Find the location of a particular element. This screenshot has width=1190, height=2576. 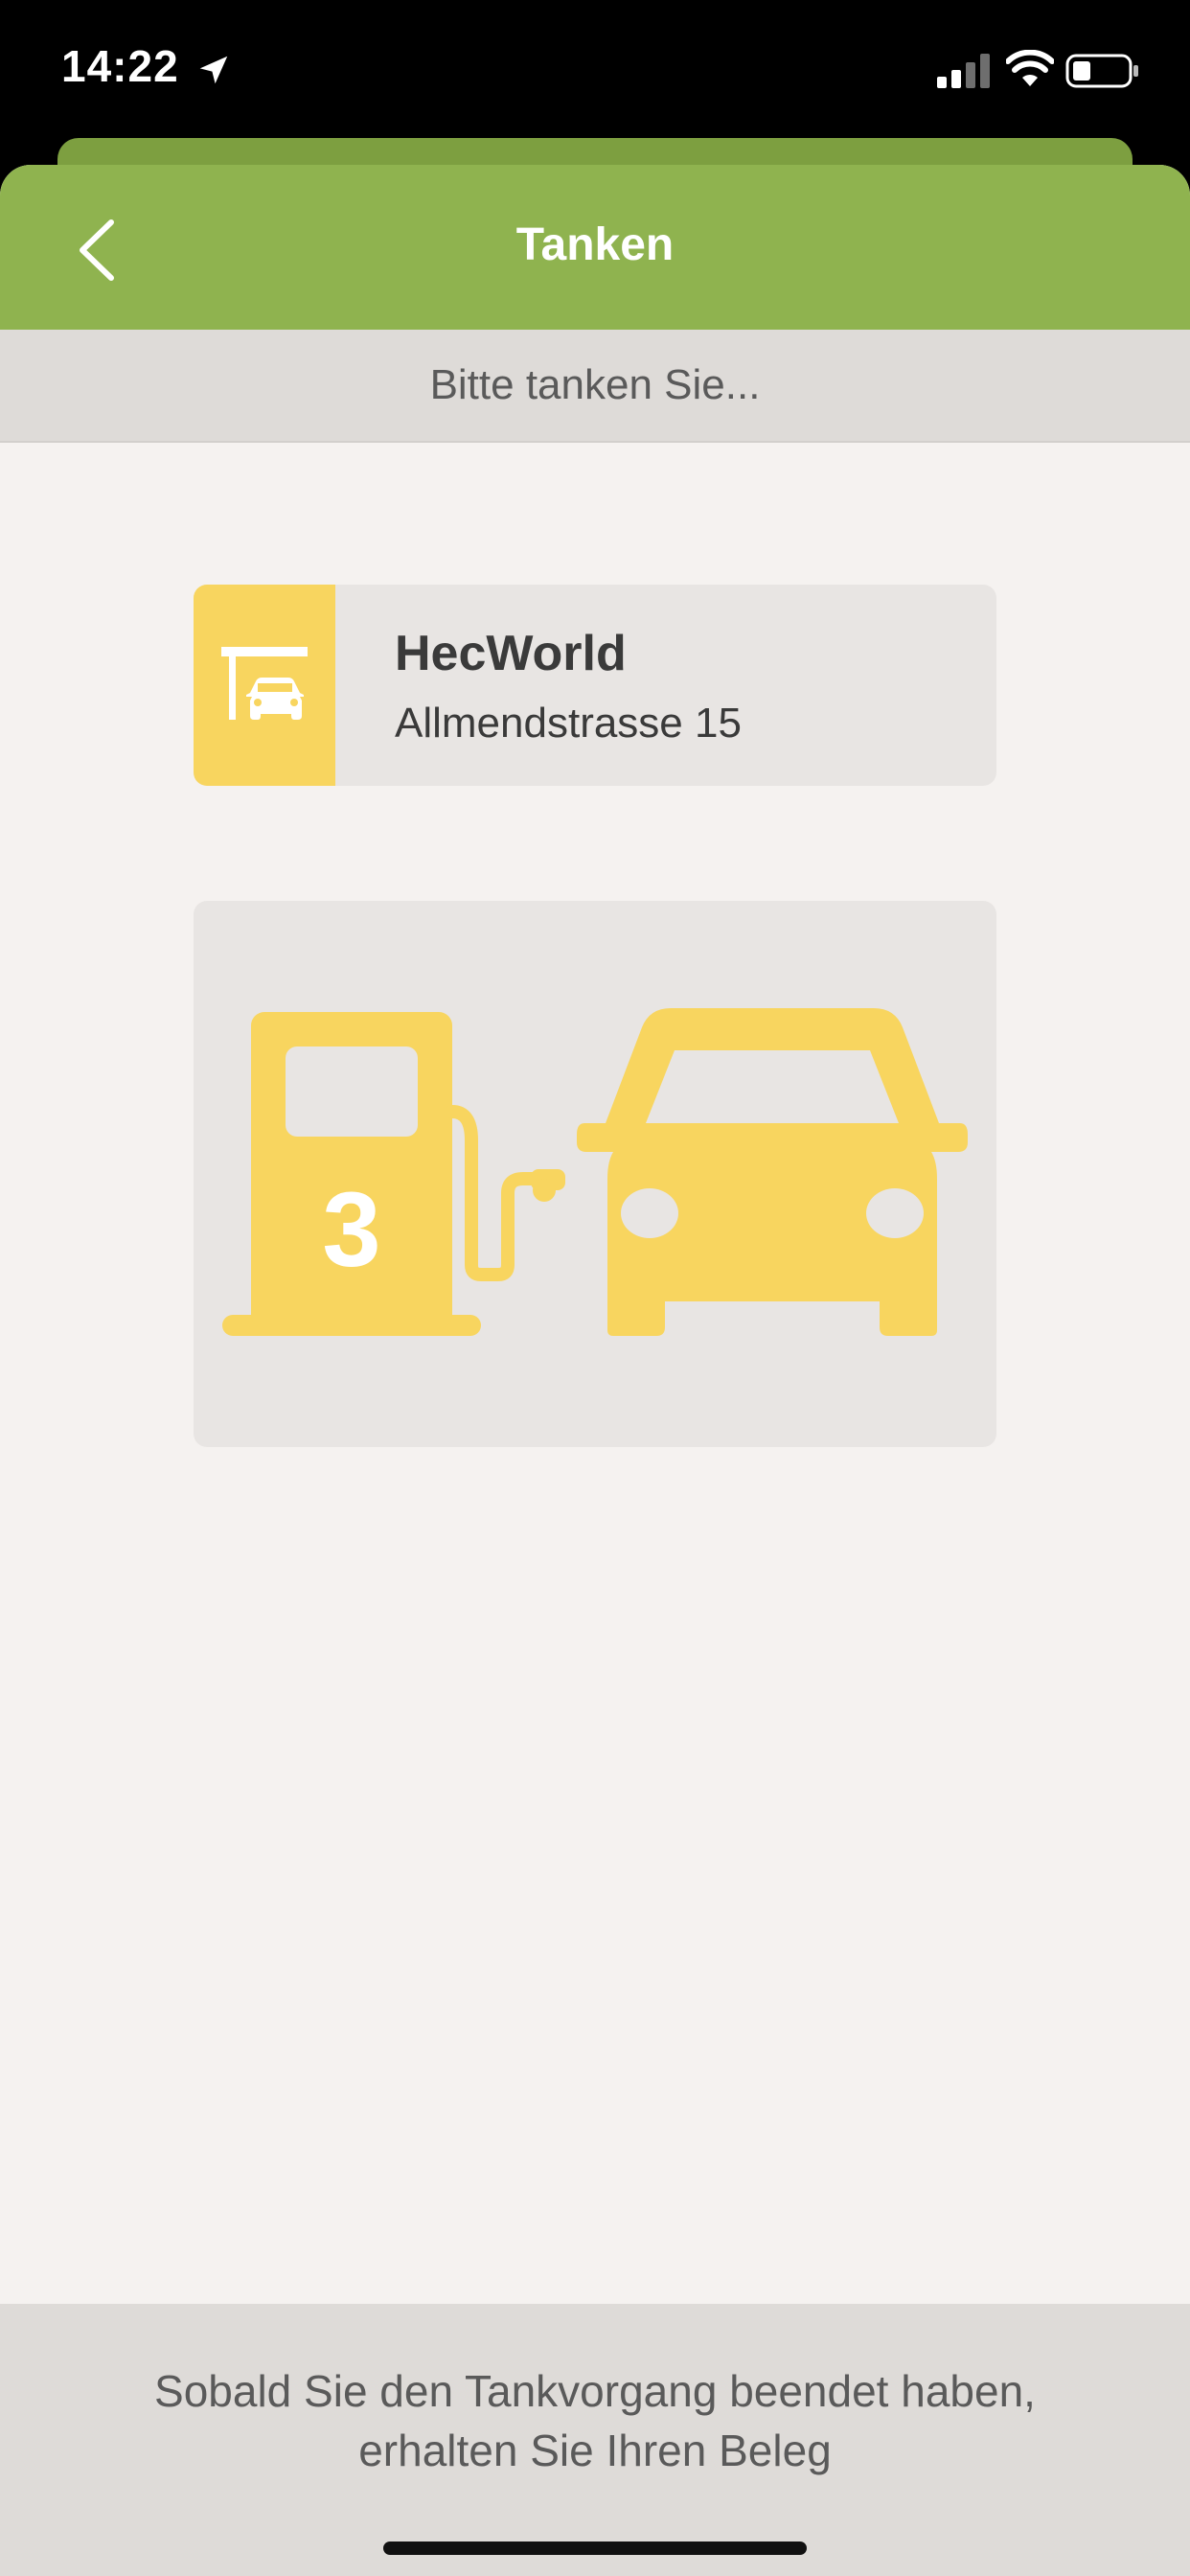

station-address: Allmendstrasse 15 is located at coordinates (569, 723).